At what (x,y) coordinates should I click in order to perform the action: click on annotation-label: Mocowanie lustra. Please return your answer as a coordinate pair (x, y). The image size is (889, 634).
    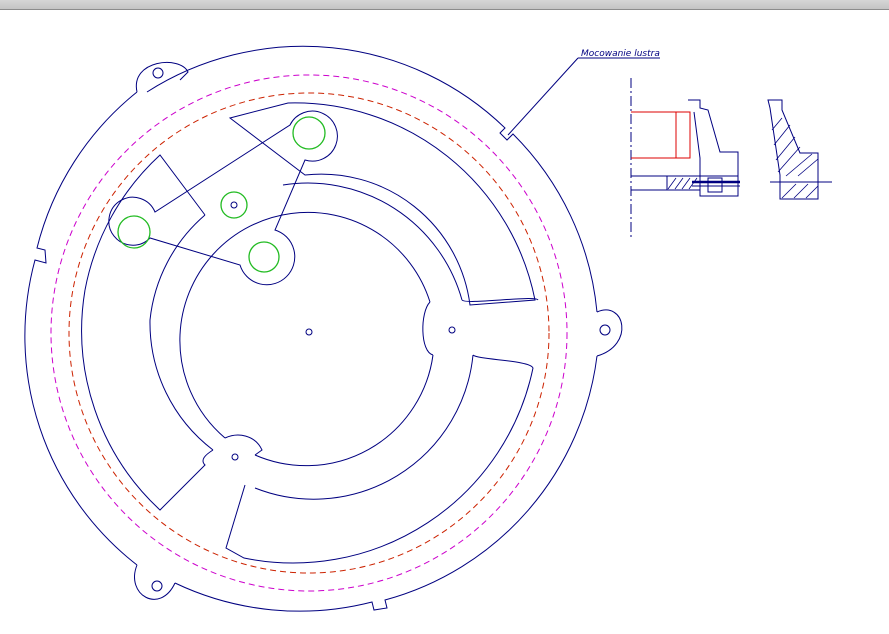
    Looking at the image, I should click on (620, 54).